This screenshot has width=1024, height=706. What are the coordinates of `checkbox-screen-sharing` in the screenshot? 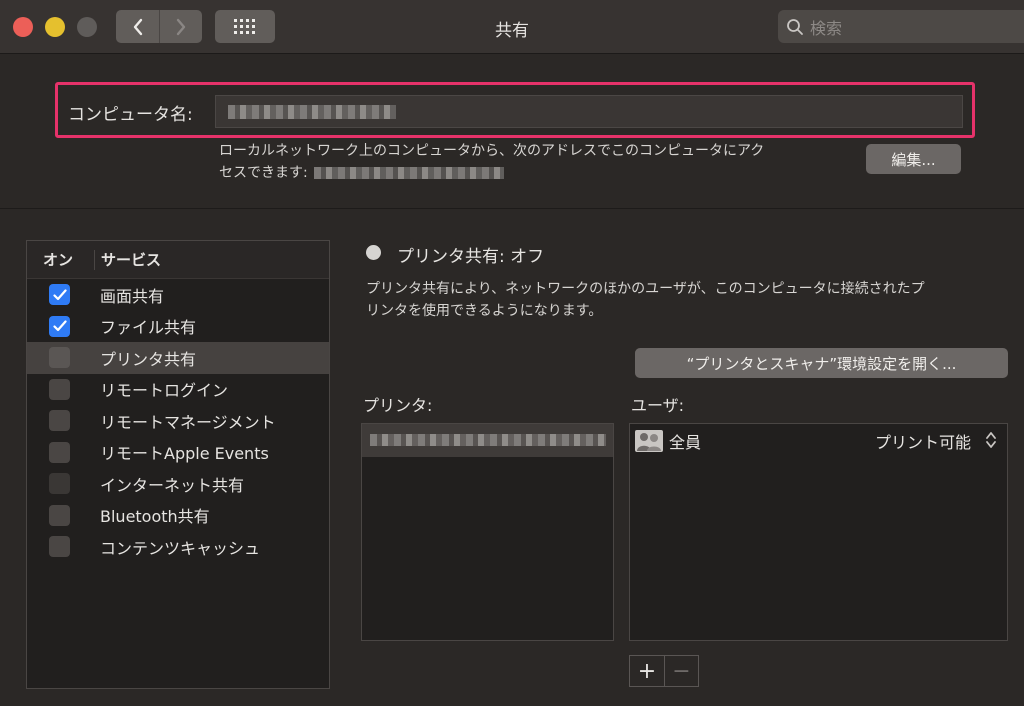 It's located at (59, 295).